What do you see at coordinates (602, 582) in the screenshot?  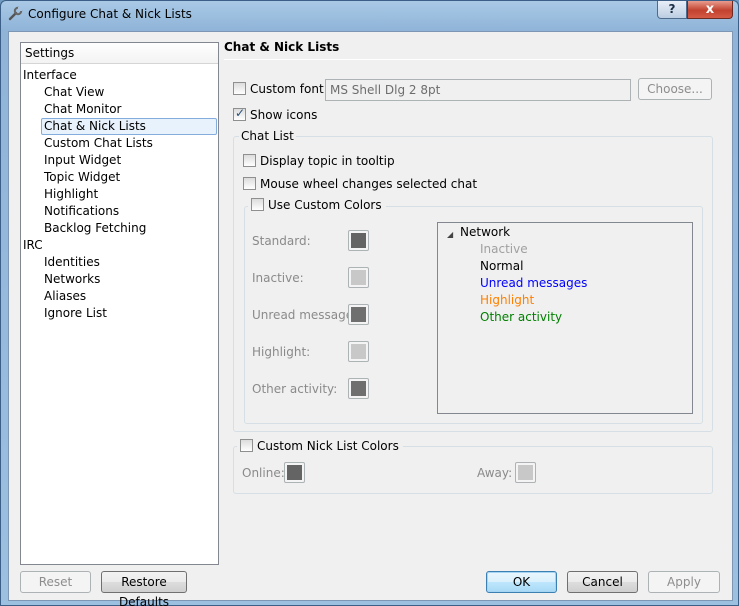 I see `cancel-button: Cancel` at bounding box center [602, 582].